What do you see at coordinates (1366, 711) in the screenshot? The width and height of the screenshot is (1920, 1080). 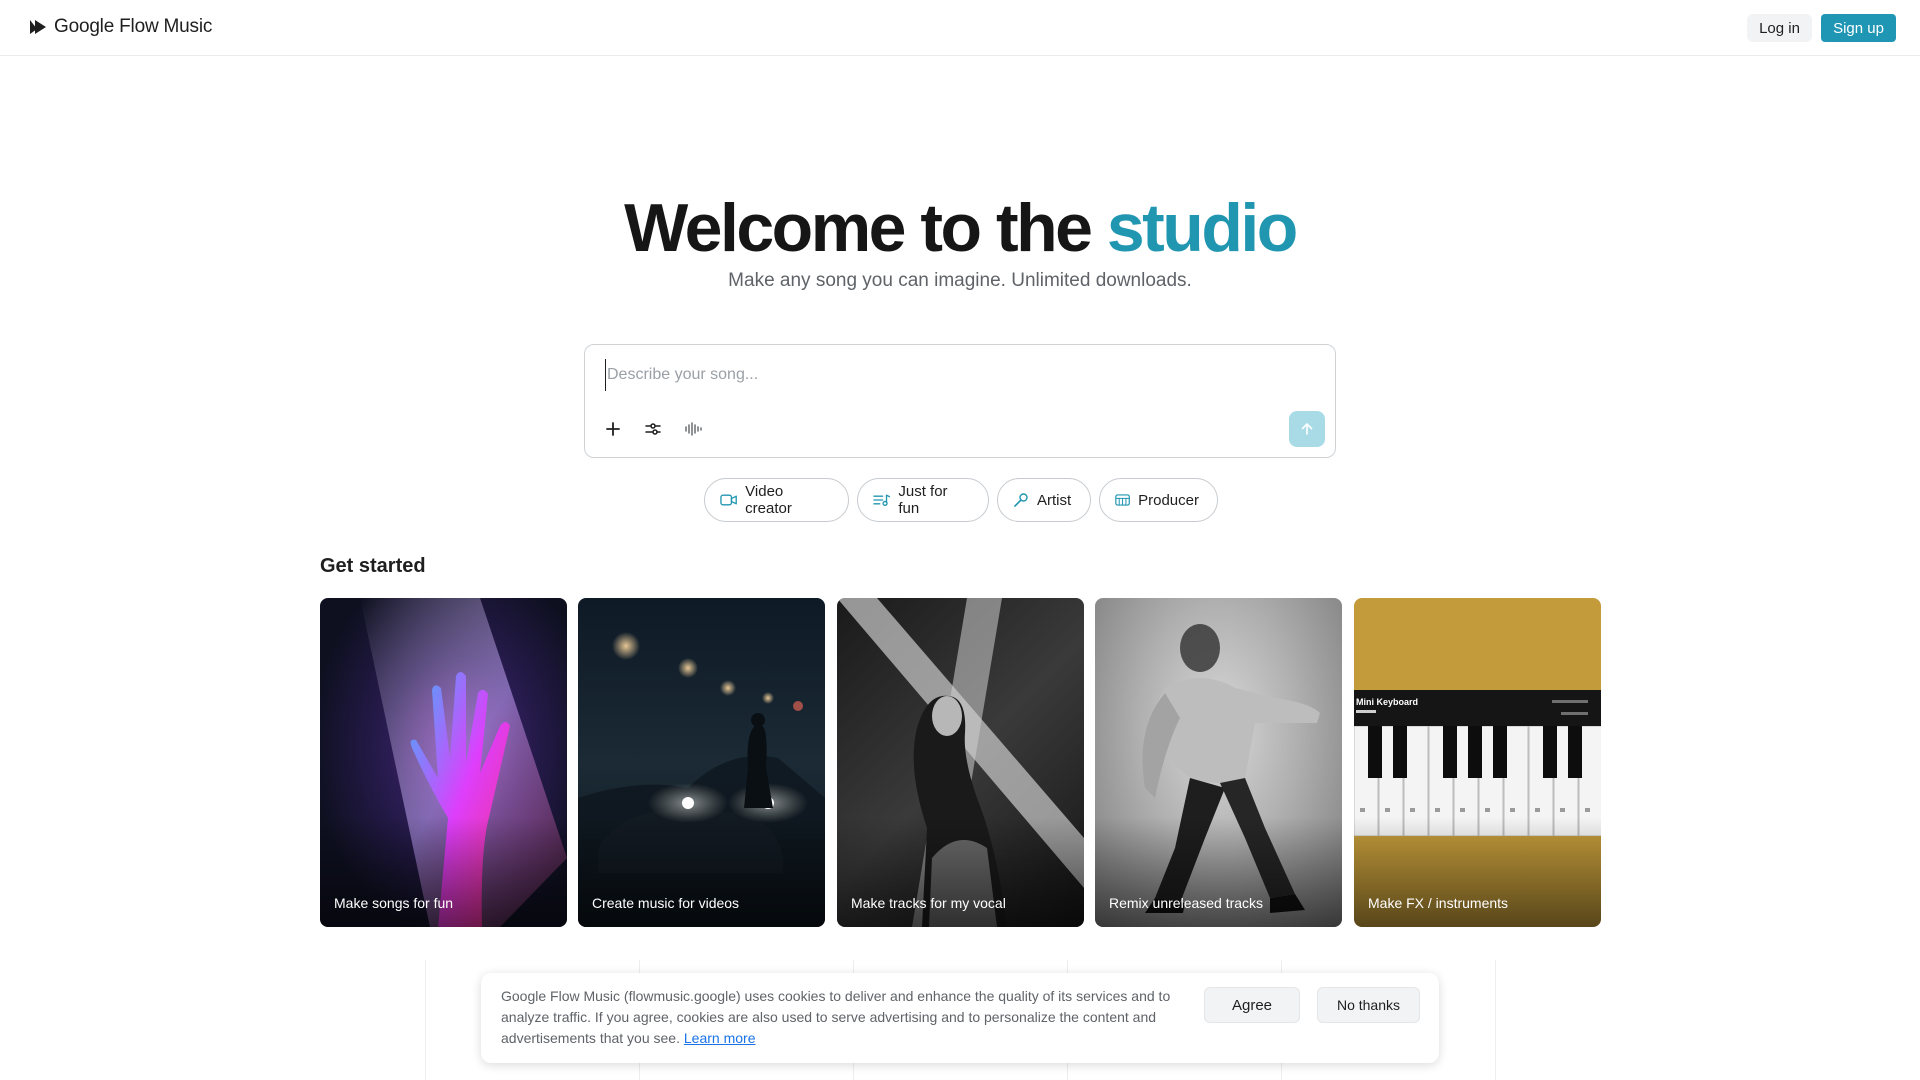 I see `mini-keyboard-sublabel` at bounding box center [1366, 711].